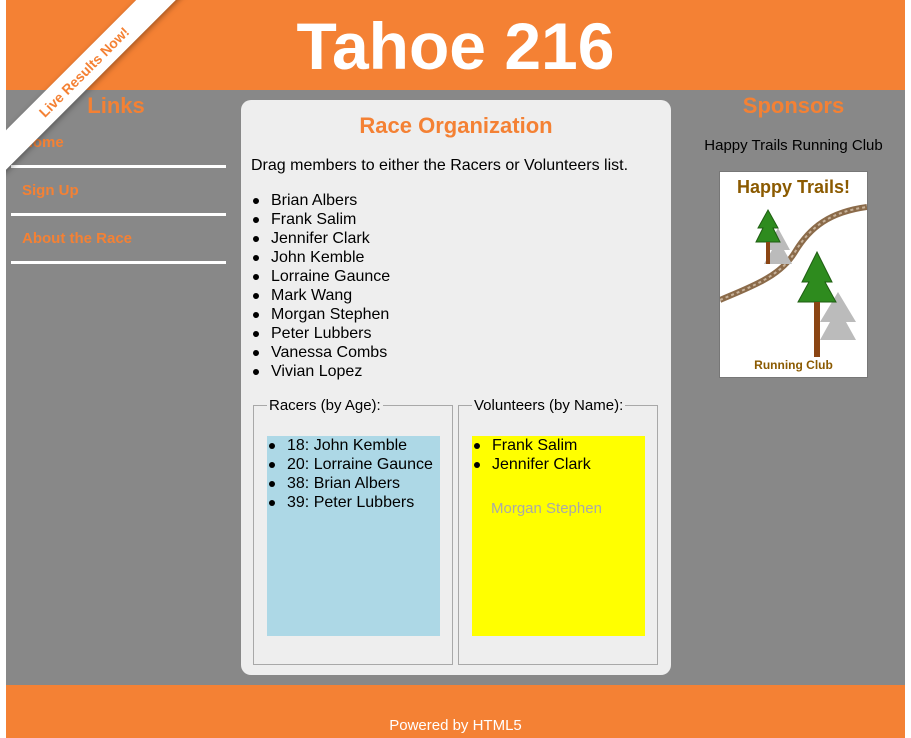 The image size is (911, 738). Describe the element at coordinates (546, 508) in the screenshot. I see `dragging-member-ghost: Morgan Stephen` at that location.